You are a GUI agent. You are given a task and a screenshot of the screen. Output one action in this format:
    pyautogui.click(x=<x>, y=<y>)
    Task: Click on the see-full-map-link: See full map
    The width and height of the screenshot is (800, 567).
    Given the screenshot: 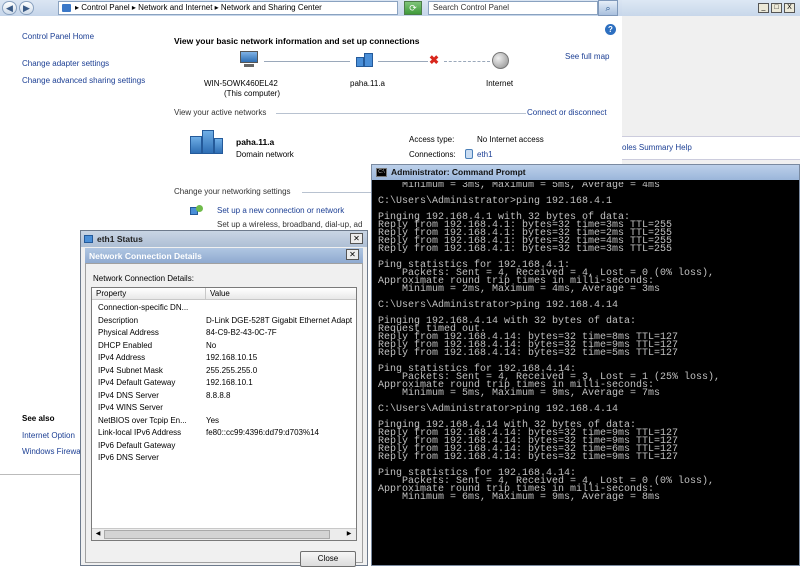 What is the action you would take?
    pyautogui.click(x=587, y=56)
    